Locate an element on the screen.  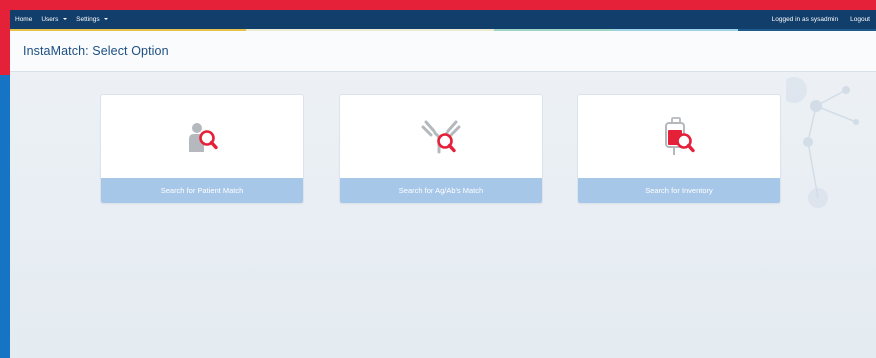
patient-match-card: Search for Patient Match is located at coordinates (202, 149).